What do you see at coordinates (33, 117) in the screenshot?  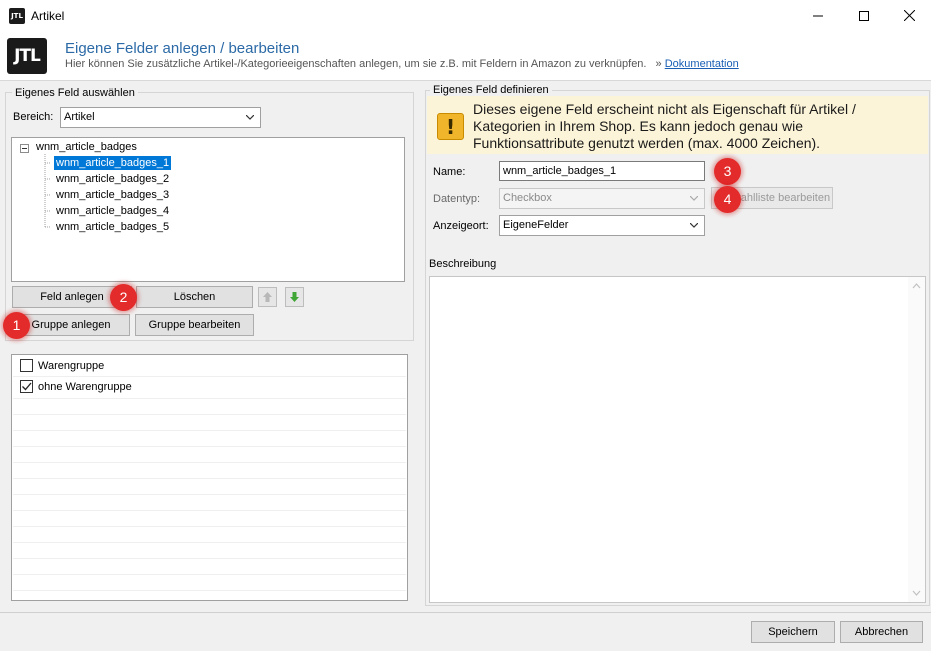 I see `bereich-label: Bereich:` at bounding box center [33, 117].